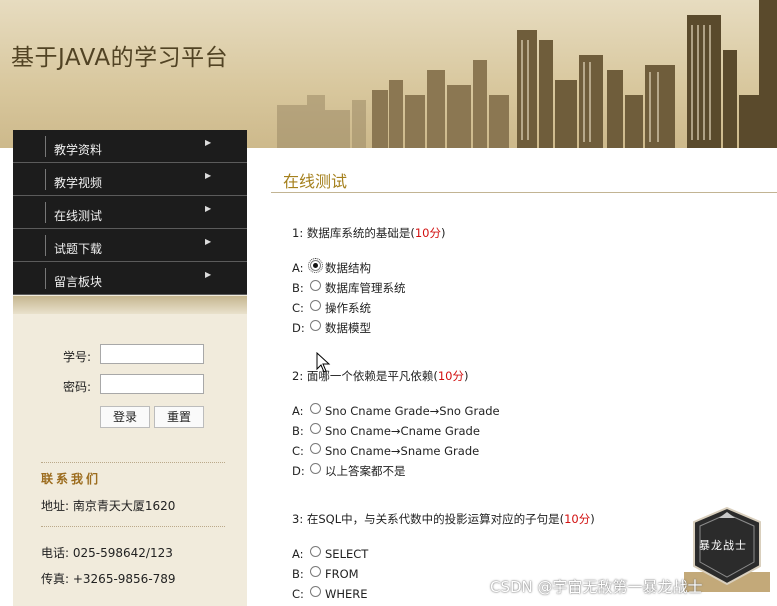 The width and height of the screenshot is (777, 606). I want to click on password-input, so click(152, 384).